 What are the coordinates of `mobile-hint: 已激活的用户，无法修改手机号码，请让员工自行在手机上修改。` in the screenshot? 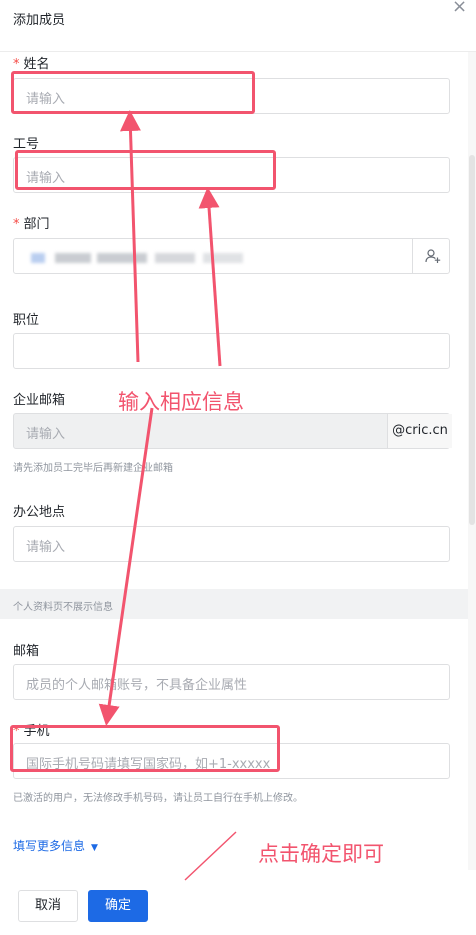 It's located at (158, 798).